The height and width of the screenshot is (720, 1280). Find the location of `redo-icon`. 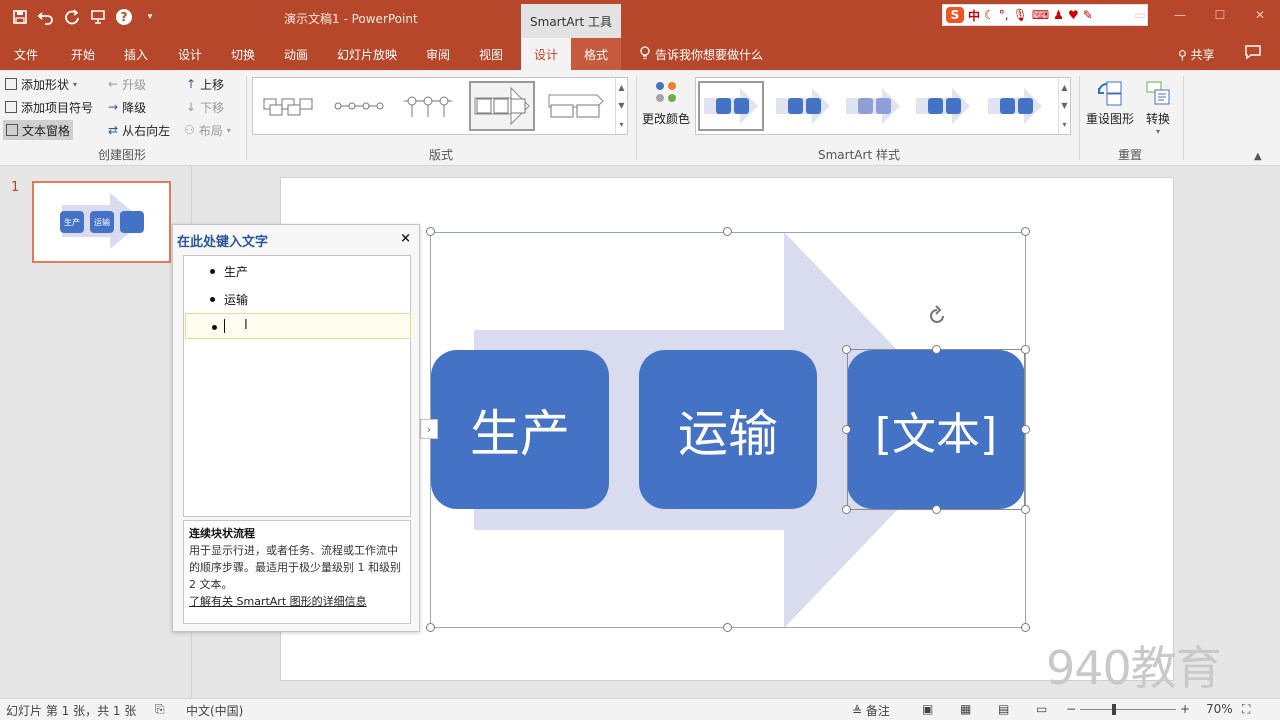

redo-icon is located at coordinates (72, 17).